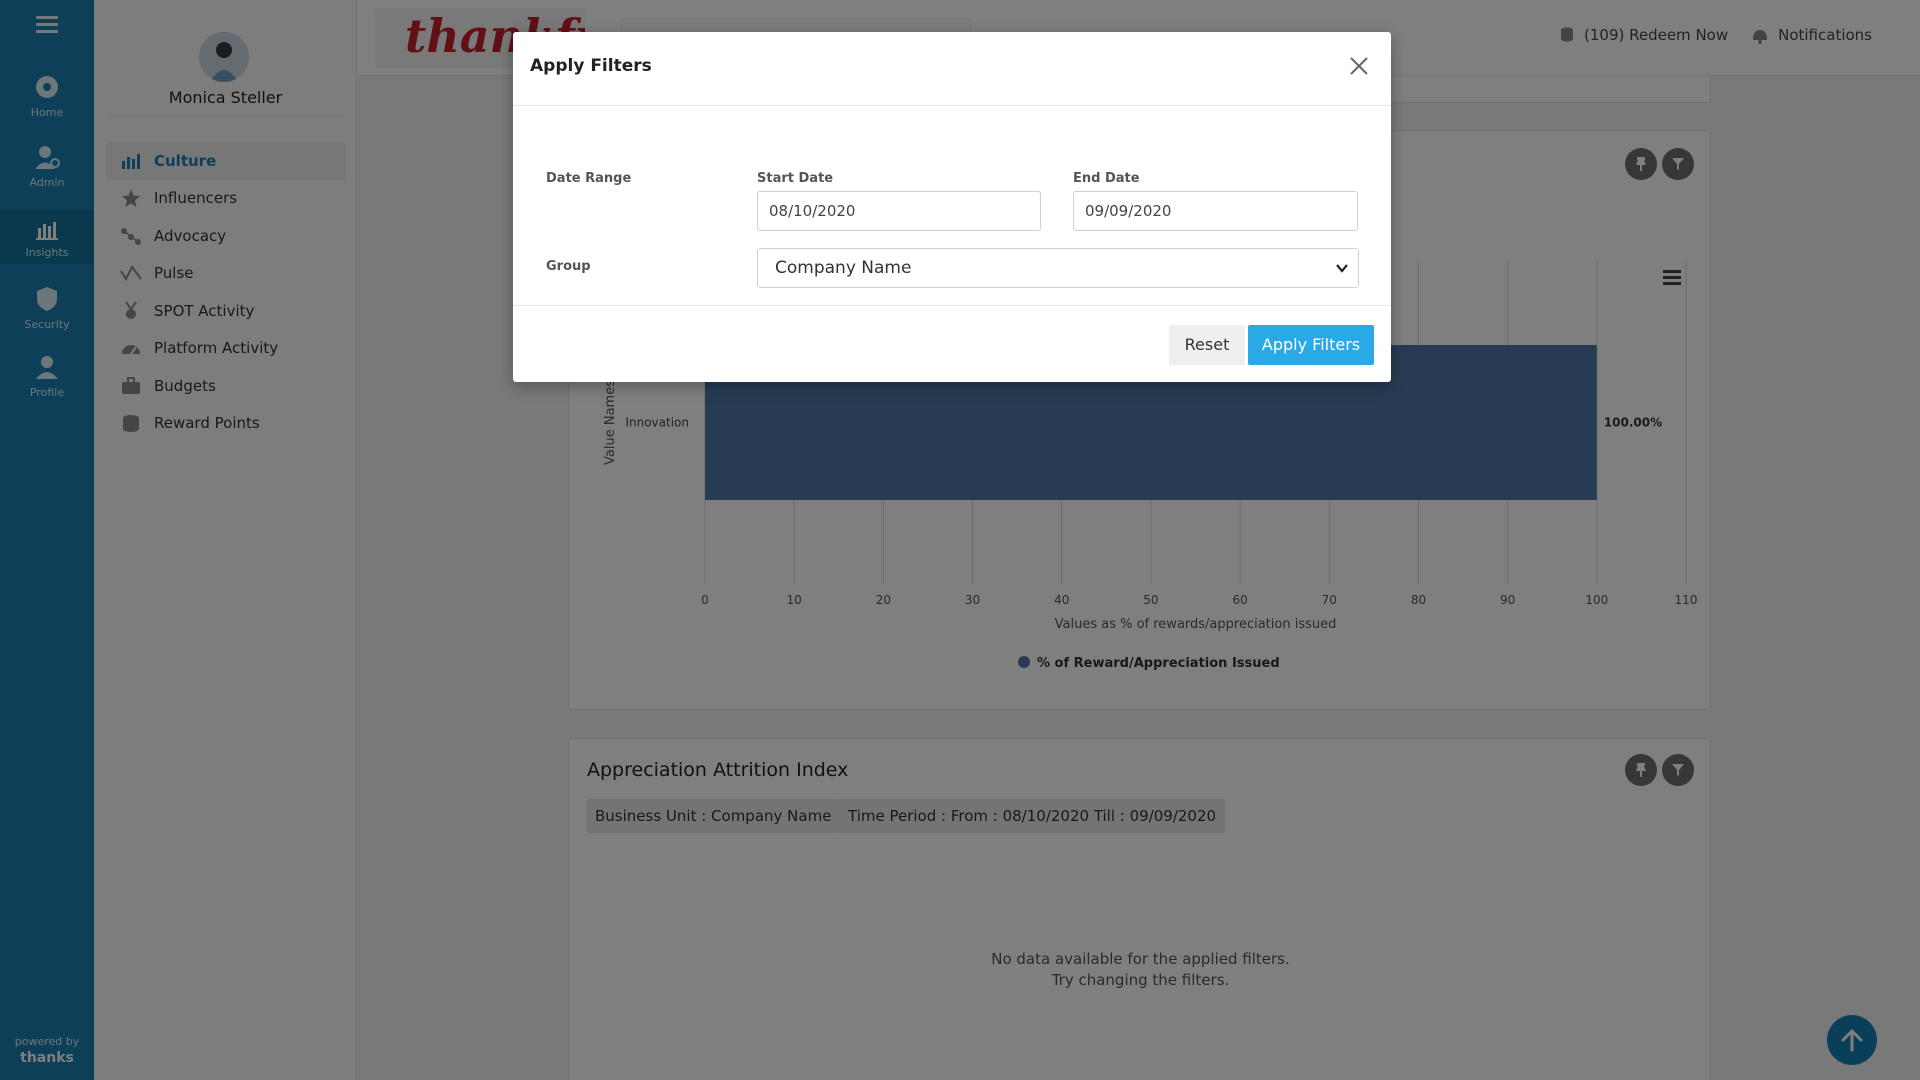 The width and height of the screenshot is (1920, 1080). What do you see at coordinates (568, 266) in the screenshot?
I see `group-label: Group` at bounding box center [568, 266].